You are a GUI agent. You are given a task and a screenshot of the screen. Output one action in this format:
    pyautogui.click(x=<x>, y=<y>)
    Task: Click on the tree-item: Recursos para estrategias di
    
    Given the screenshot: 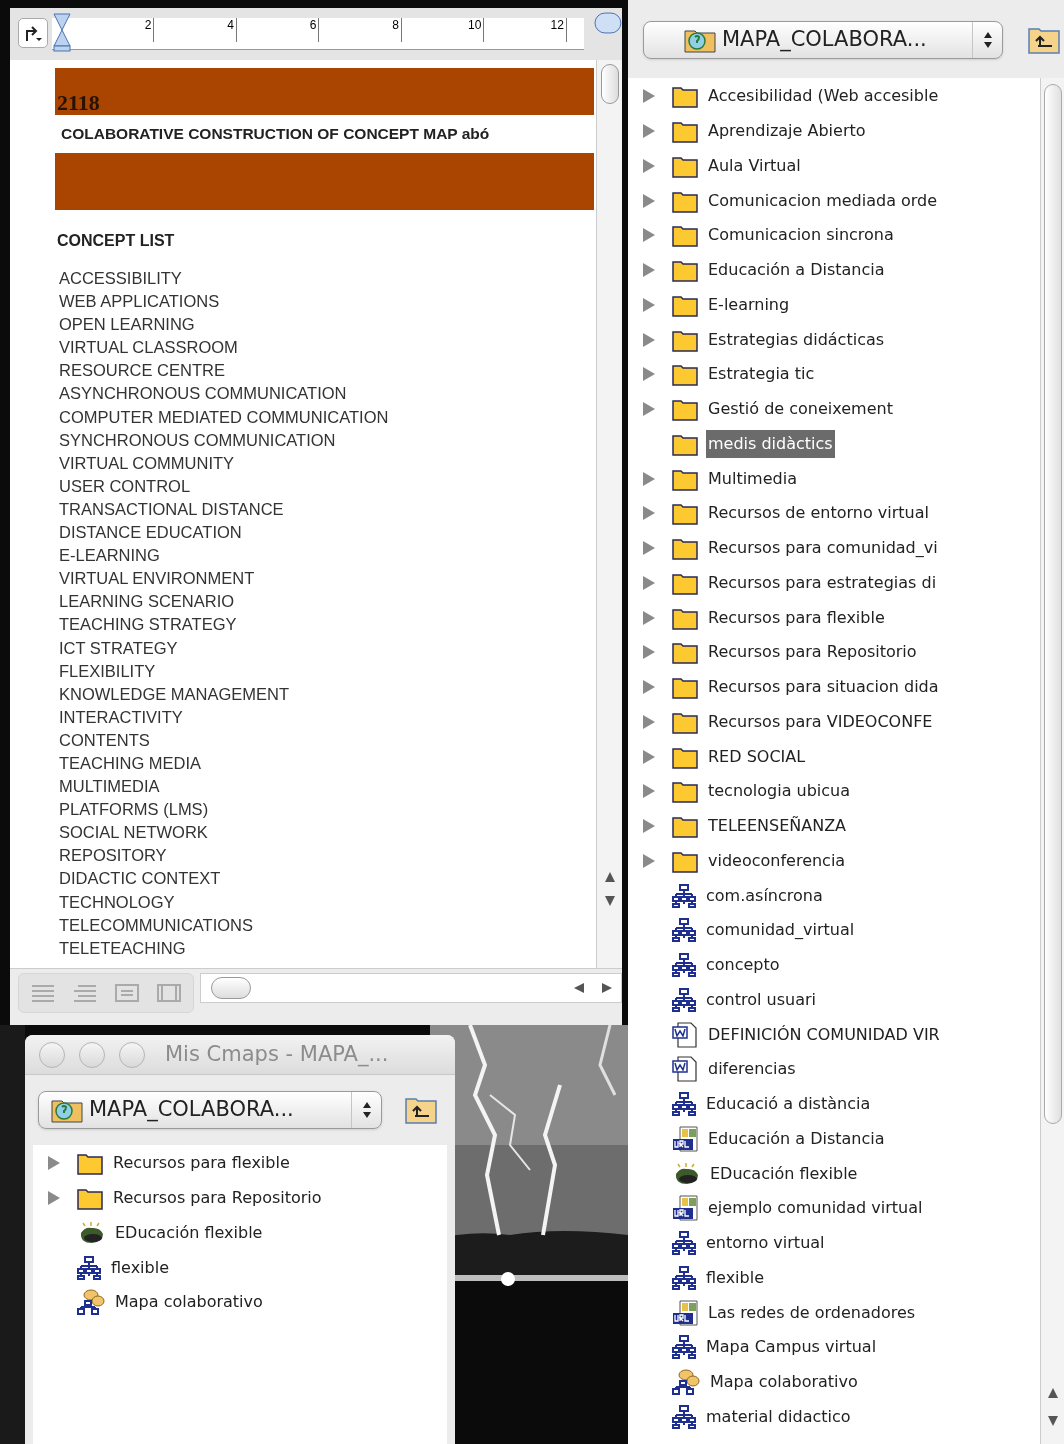 What is the action you would take?
    pyautogui.click(x=822, y=582)
    